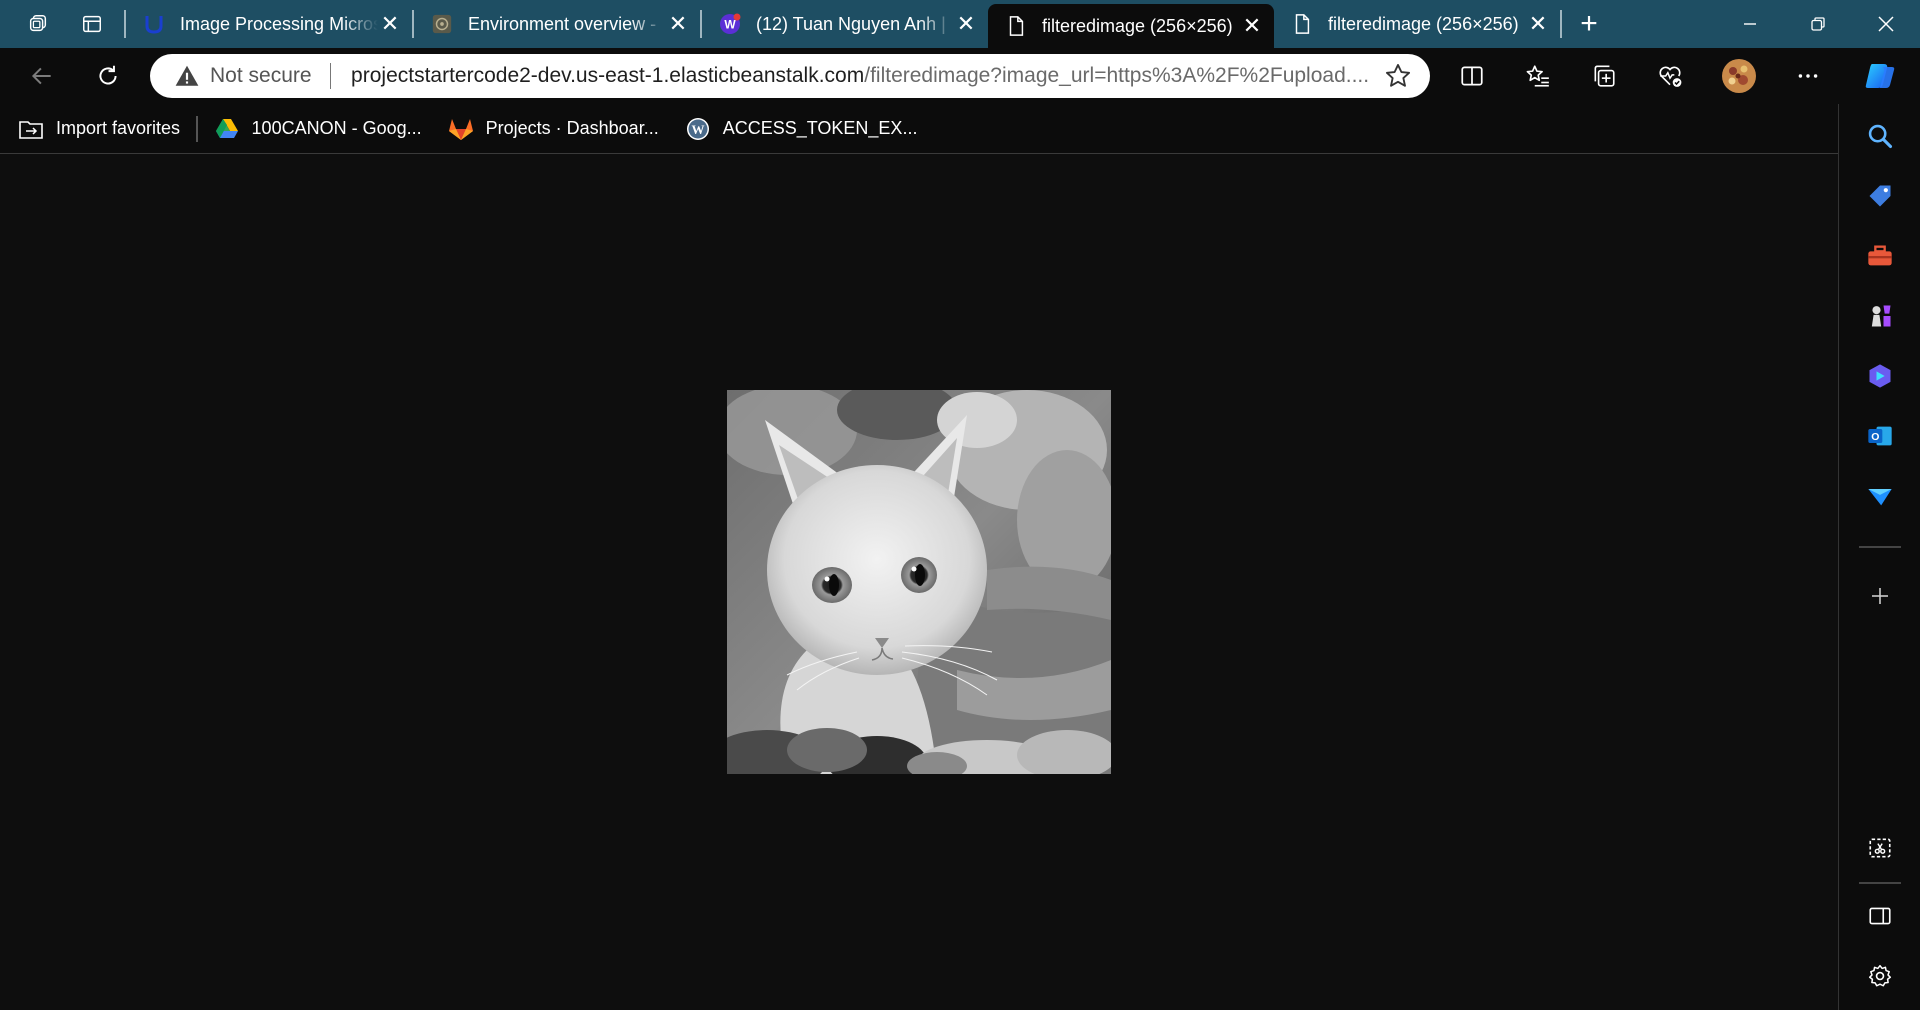  I want to click on gear-icon, so click(1880, 975).